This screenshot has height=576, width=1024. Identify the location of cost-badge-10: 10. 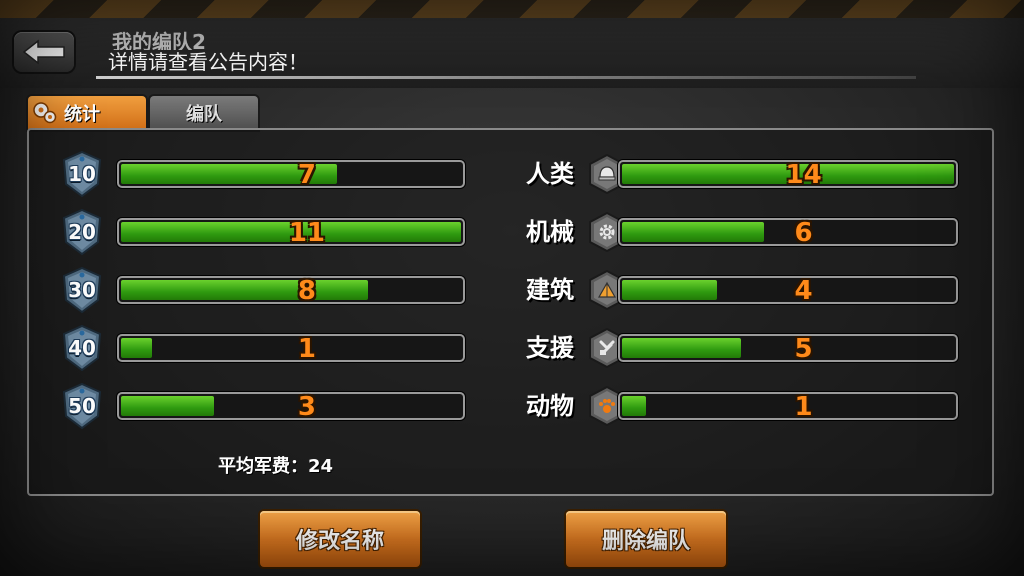
(82, 174).